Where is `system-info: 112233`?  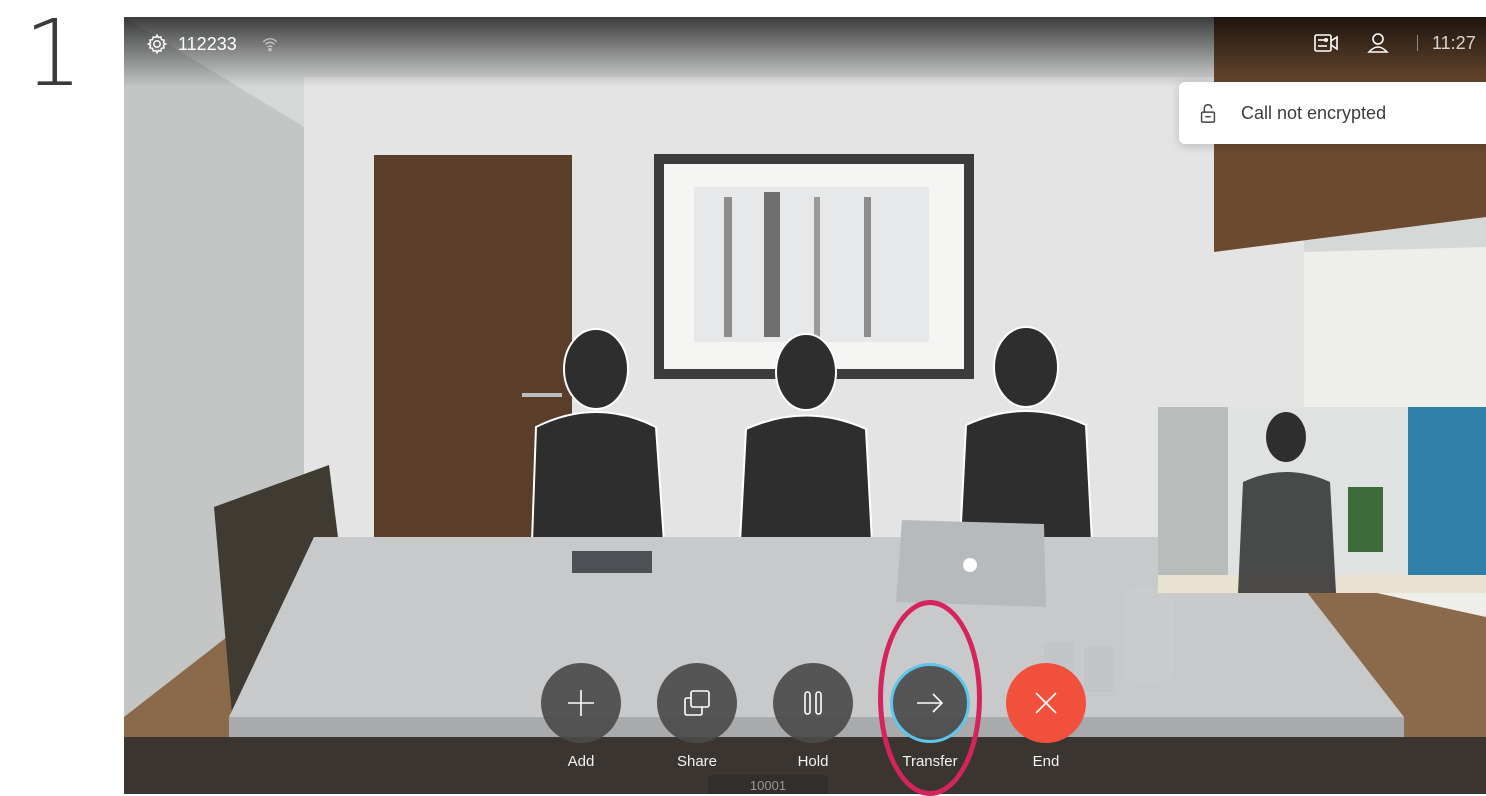
system-info: 112233 is located at coordinates (212, 44).